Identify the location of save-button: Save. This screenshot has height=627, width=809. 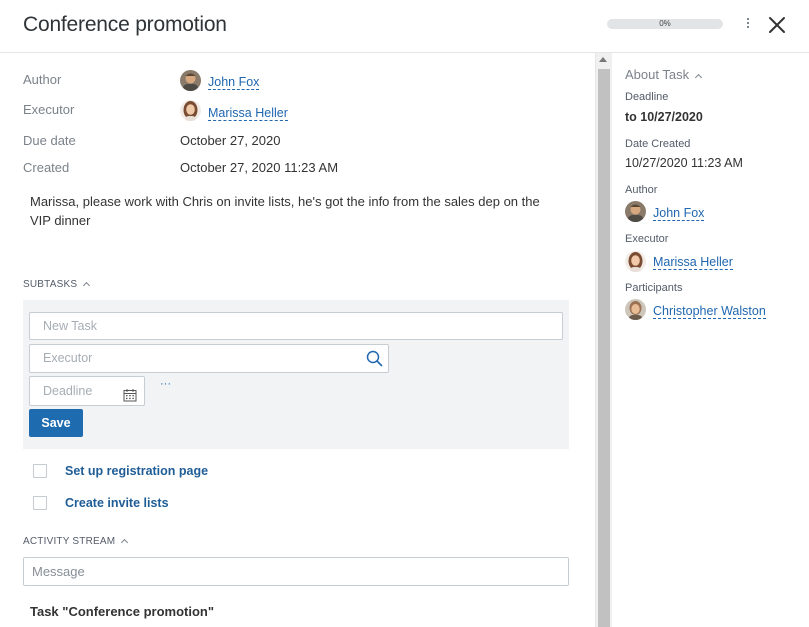
(56, 423).